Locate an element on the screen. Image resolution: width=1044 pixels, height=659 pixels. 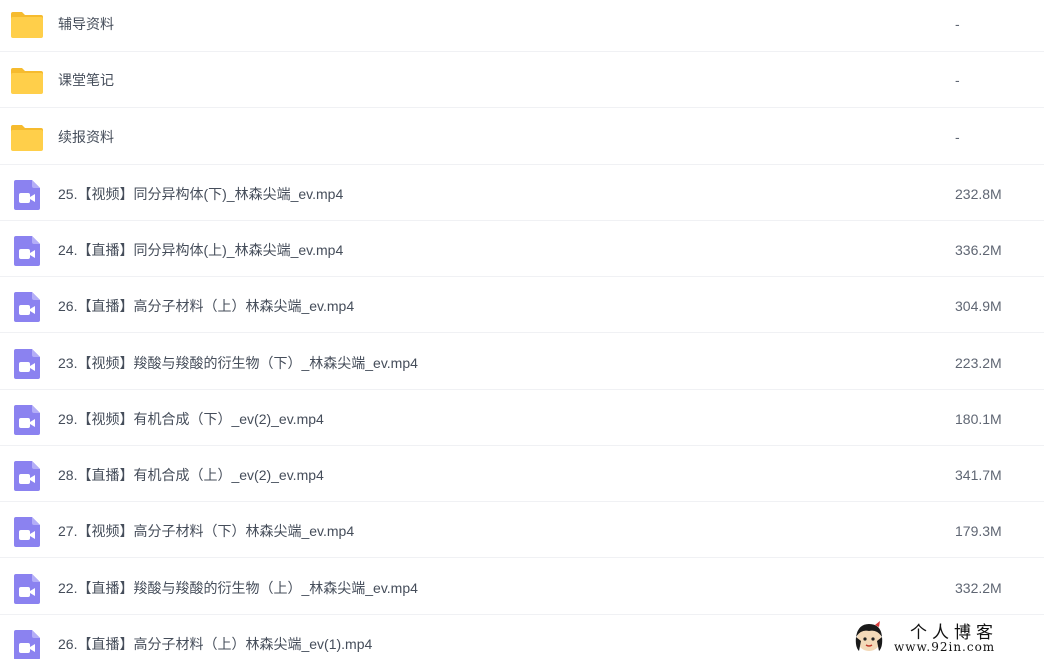
list-item-video: 24.【直播】同分异构体(上)_林森尖端_ev.mp4 336.2M is located at coordinates (522, 249).